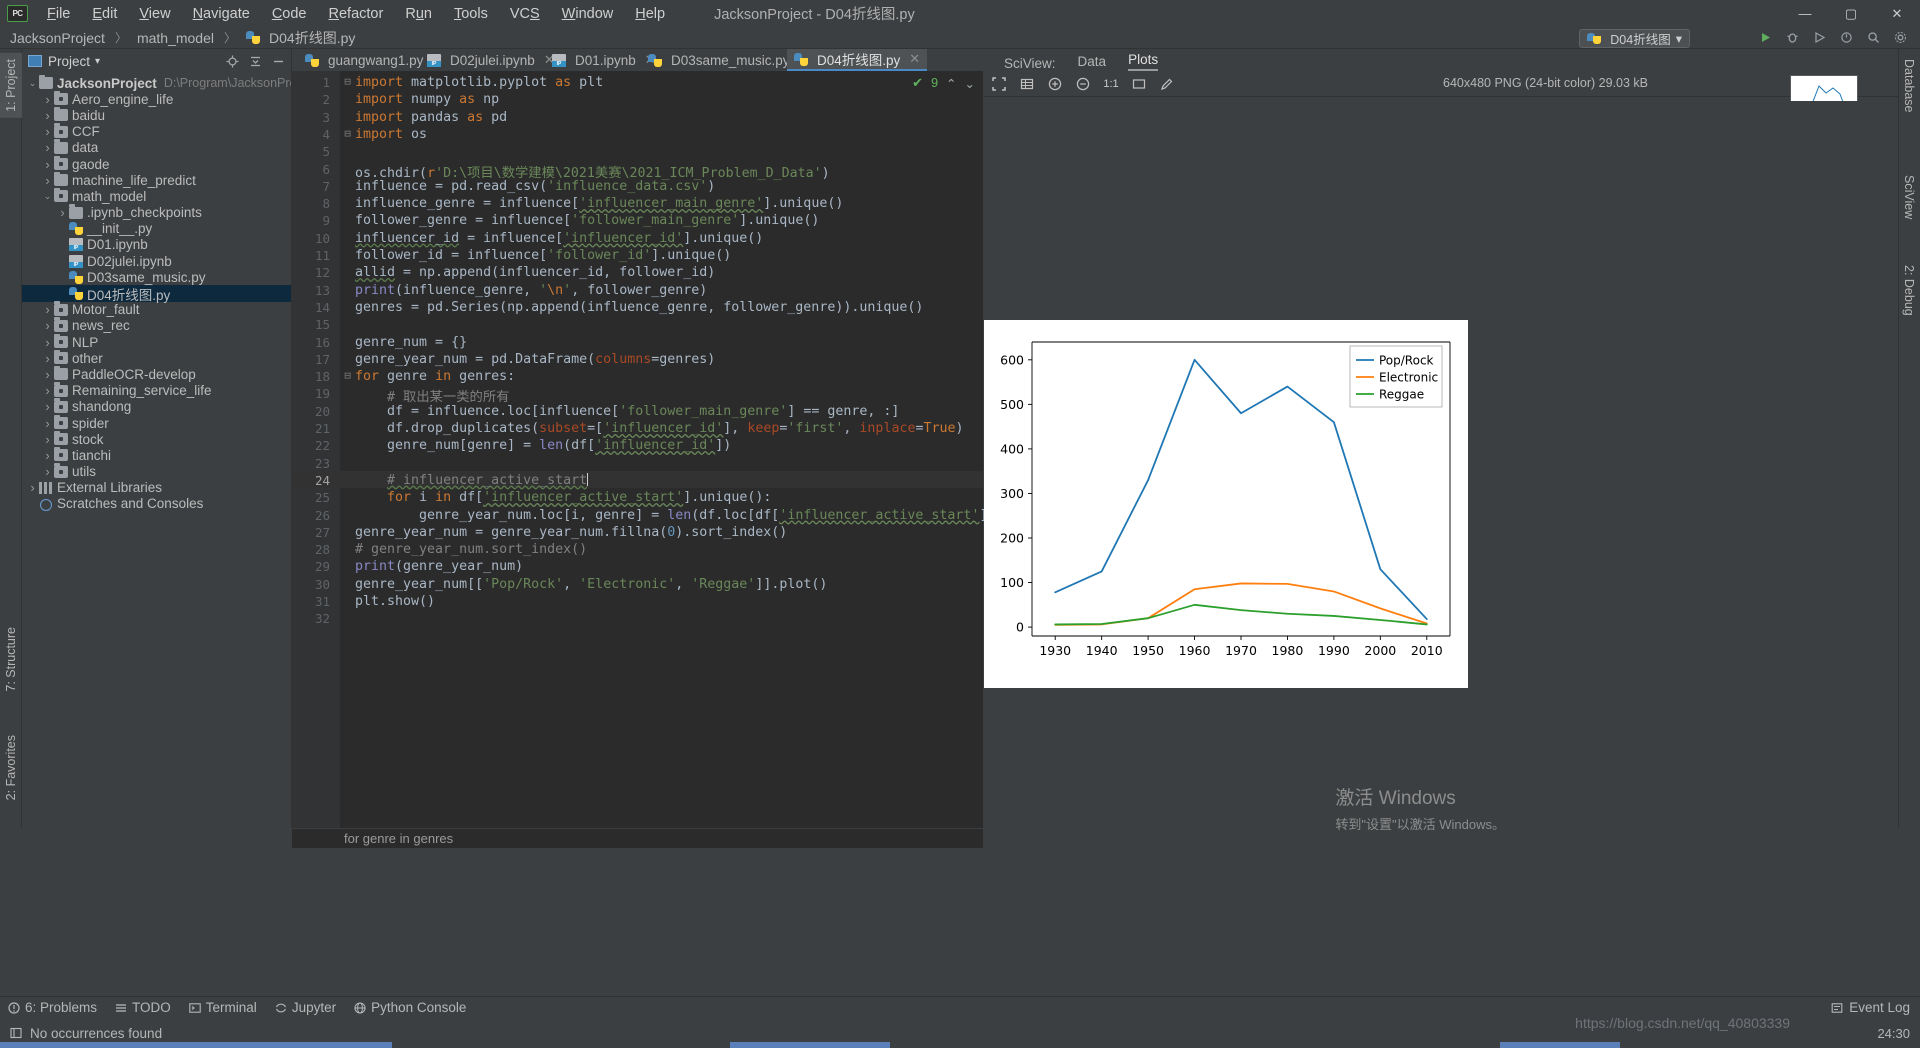  What do you see at coordinates (11, 85) in the screenshot?
I see `sidebar-item-project: 1: Project` at bounding box center [11, 85].